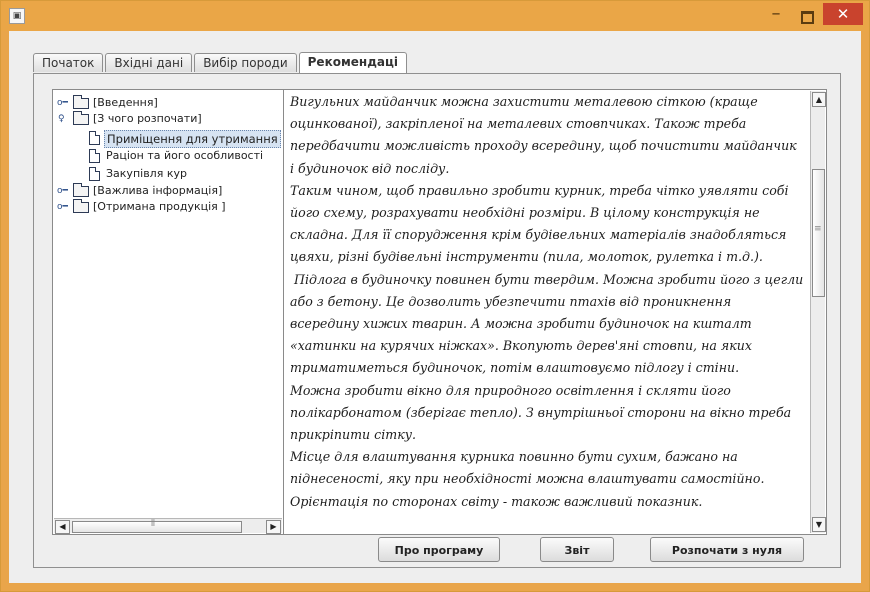 The height and width of the screenshot is (592, 870). Describe the element at coordinates (435, 16) in the screenshot. I see `title-bar: ▣ – ✕` at that location.